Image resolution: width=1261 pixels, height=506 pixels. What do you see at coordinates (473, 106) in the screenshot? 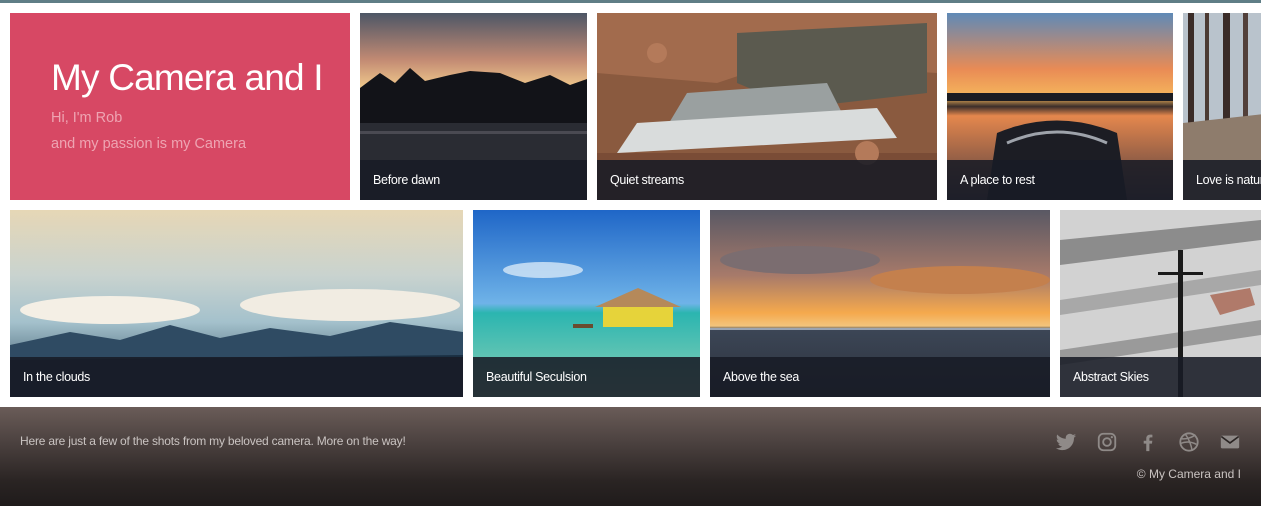
I see `gallery-item-before-dawn: Before dawn` at bounding box center [473, 106].